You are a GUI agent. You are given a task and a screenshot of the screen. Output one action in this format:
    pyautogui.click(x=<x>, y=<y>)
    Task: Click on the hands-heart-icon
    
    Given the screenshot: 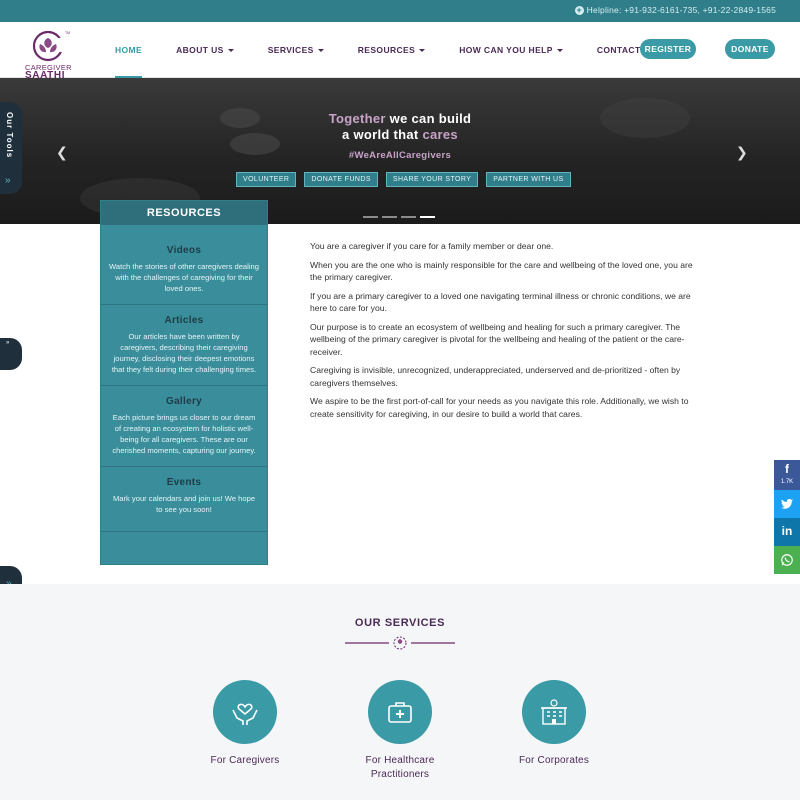 What is the action you would take?
    pyautogui.click(x=245, y=712)
    